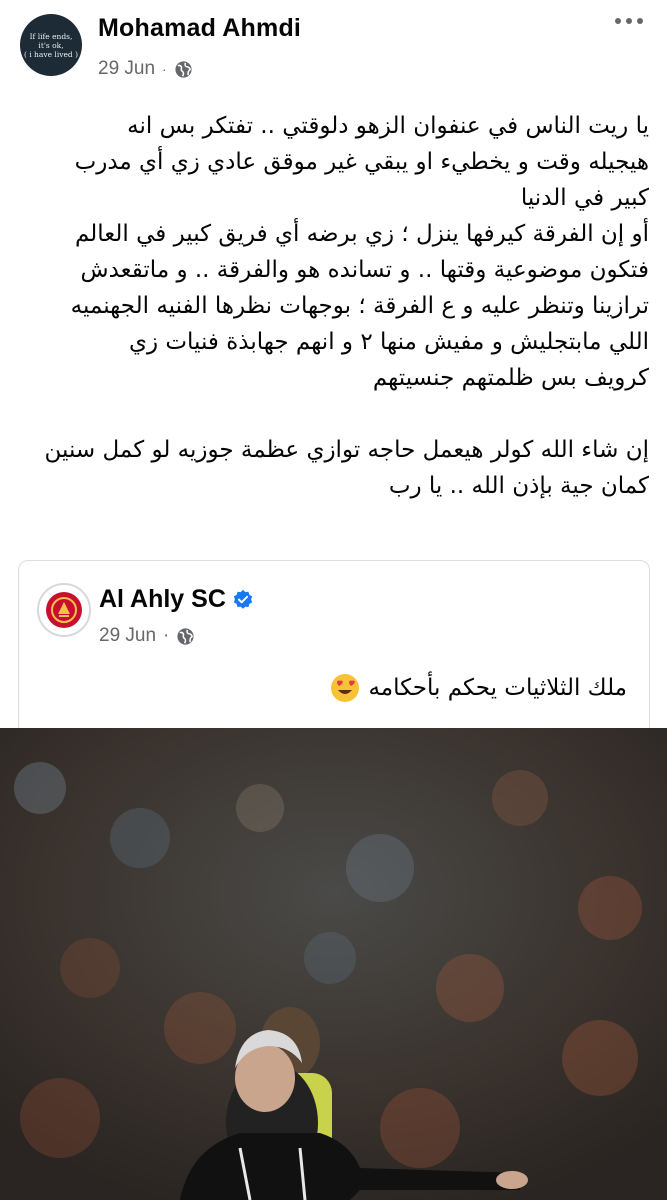  What do you see at coordinates (126, 69) in the screenshot?
I see `post-date: 29 Jun` at bounding box center [126, 69].